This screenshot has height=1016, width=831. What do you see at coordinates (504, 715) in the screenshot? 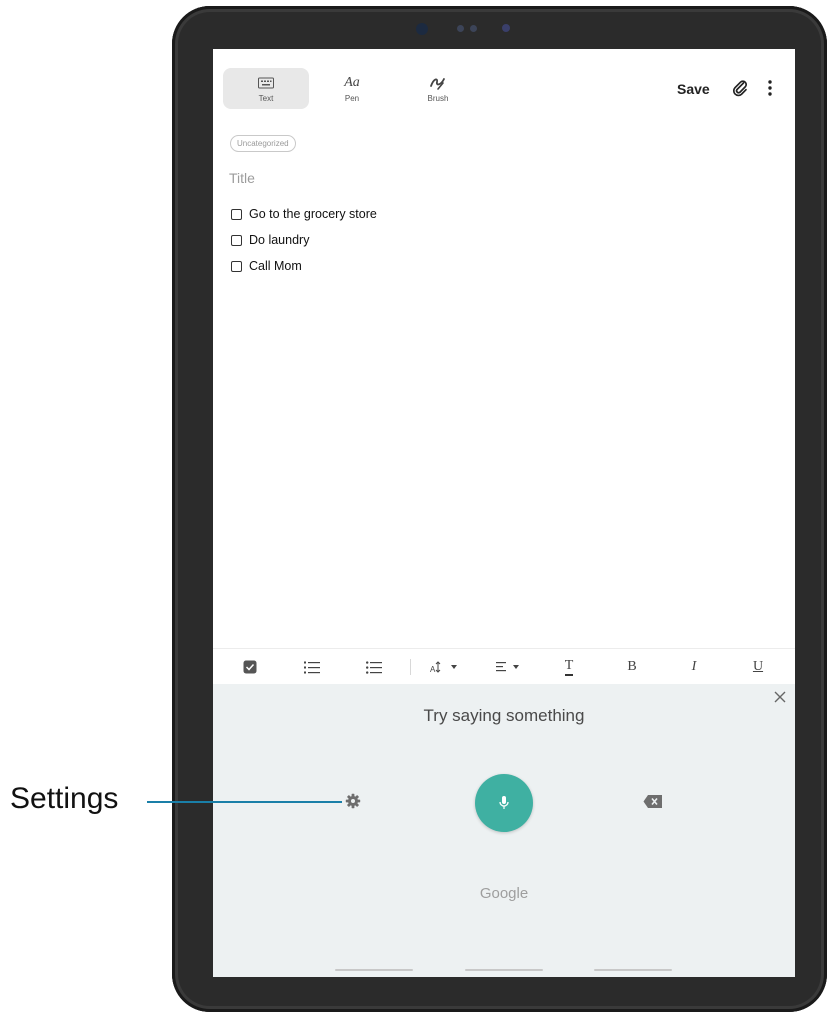
I see `voice-prompt: Try saying something` at bounding box center [504, 715].